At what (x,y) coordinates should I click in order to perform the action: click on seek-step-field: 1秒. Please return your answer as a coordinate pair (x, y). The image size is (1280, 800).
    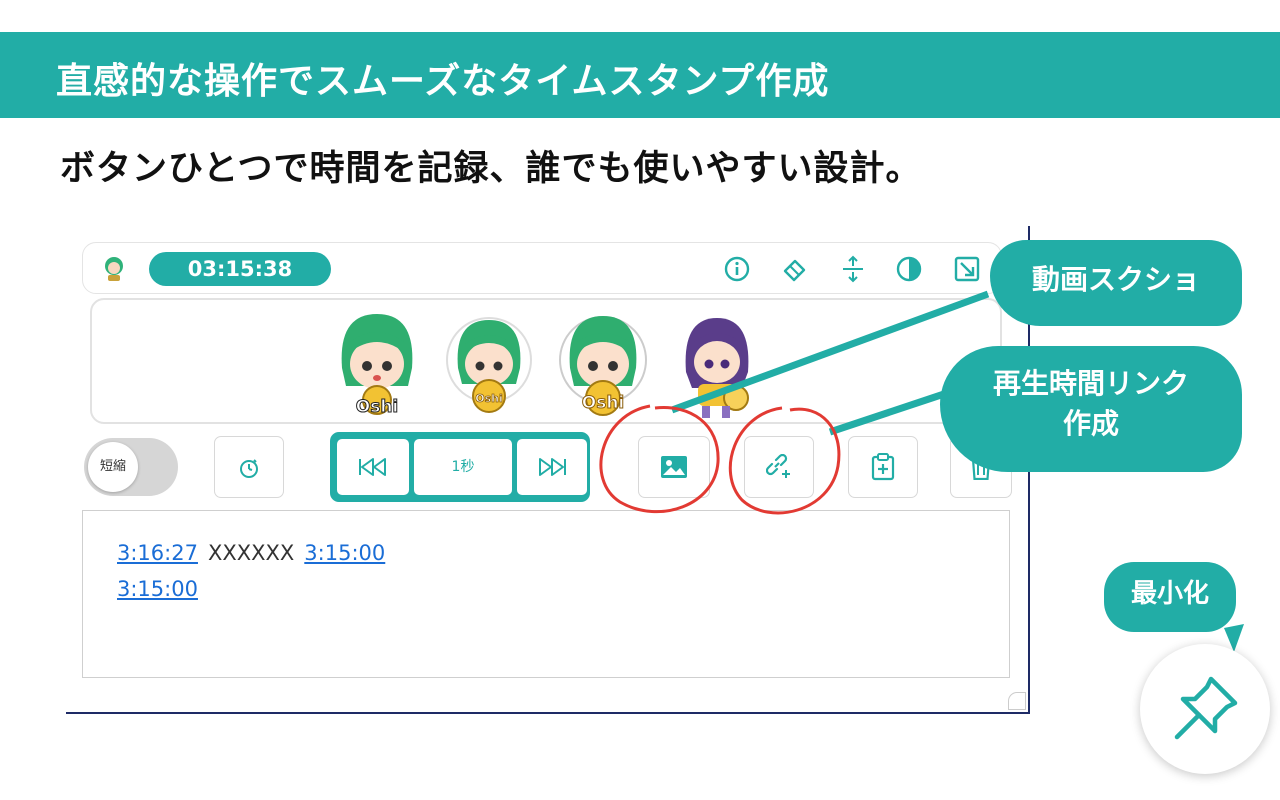
    Looking at the image, I should click on (463, 467).